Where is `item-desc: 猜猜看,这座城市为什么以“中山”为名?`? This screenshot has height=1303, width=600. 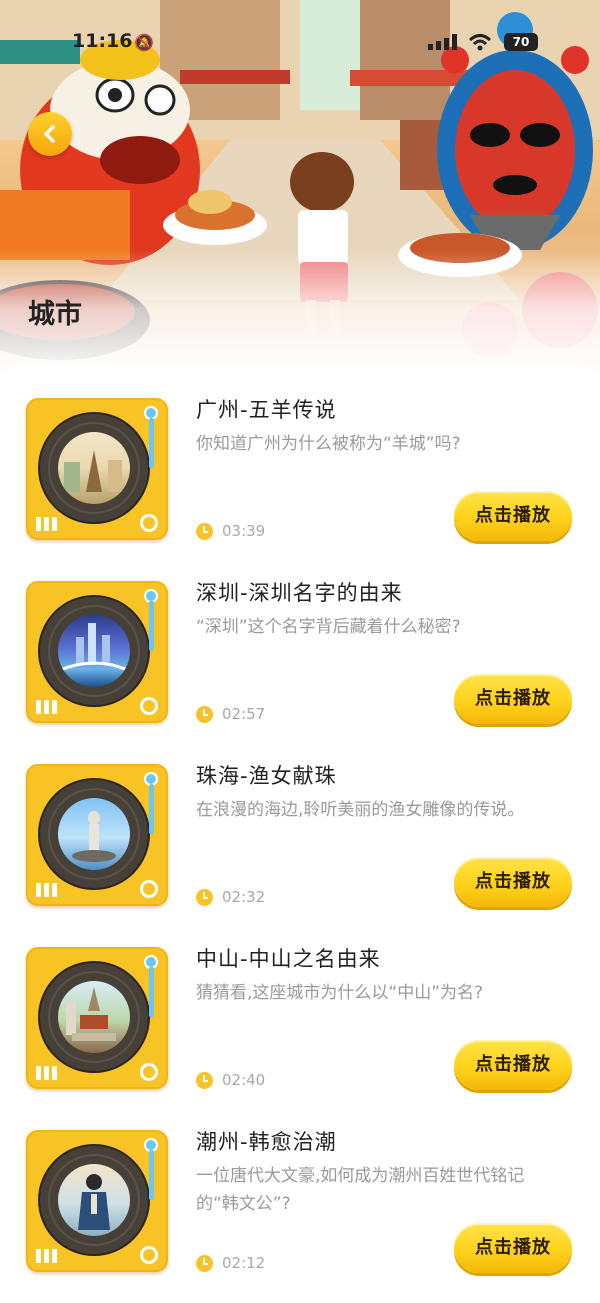
item-desc: 猜猜看,这座城市为什么以“中山”为名? is located at coordinates (340, 993).